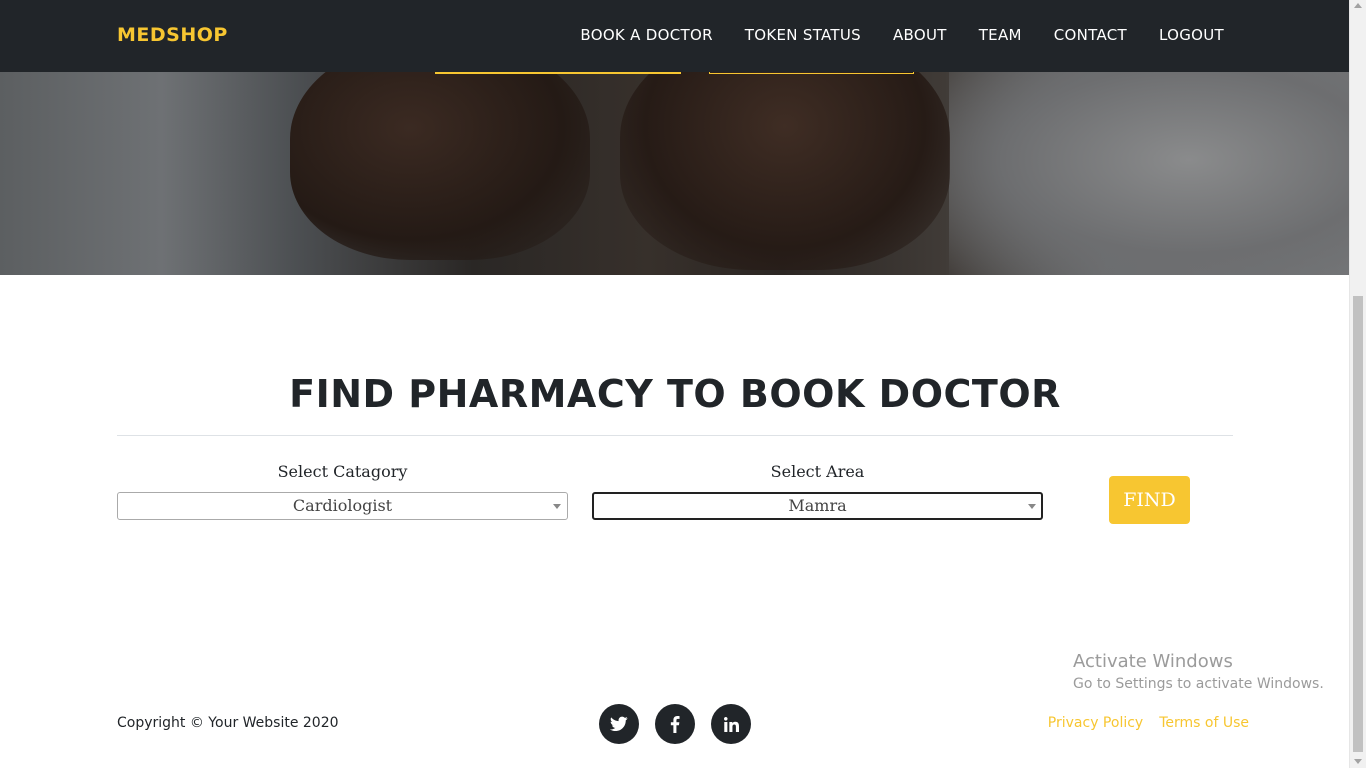  Describe the element at coordinates (1358, 524) in the screenshot. I see `scrollbar-thumb` at that location.